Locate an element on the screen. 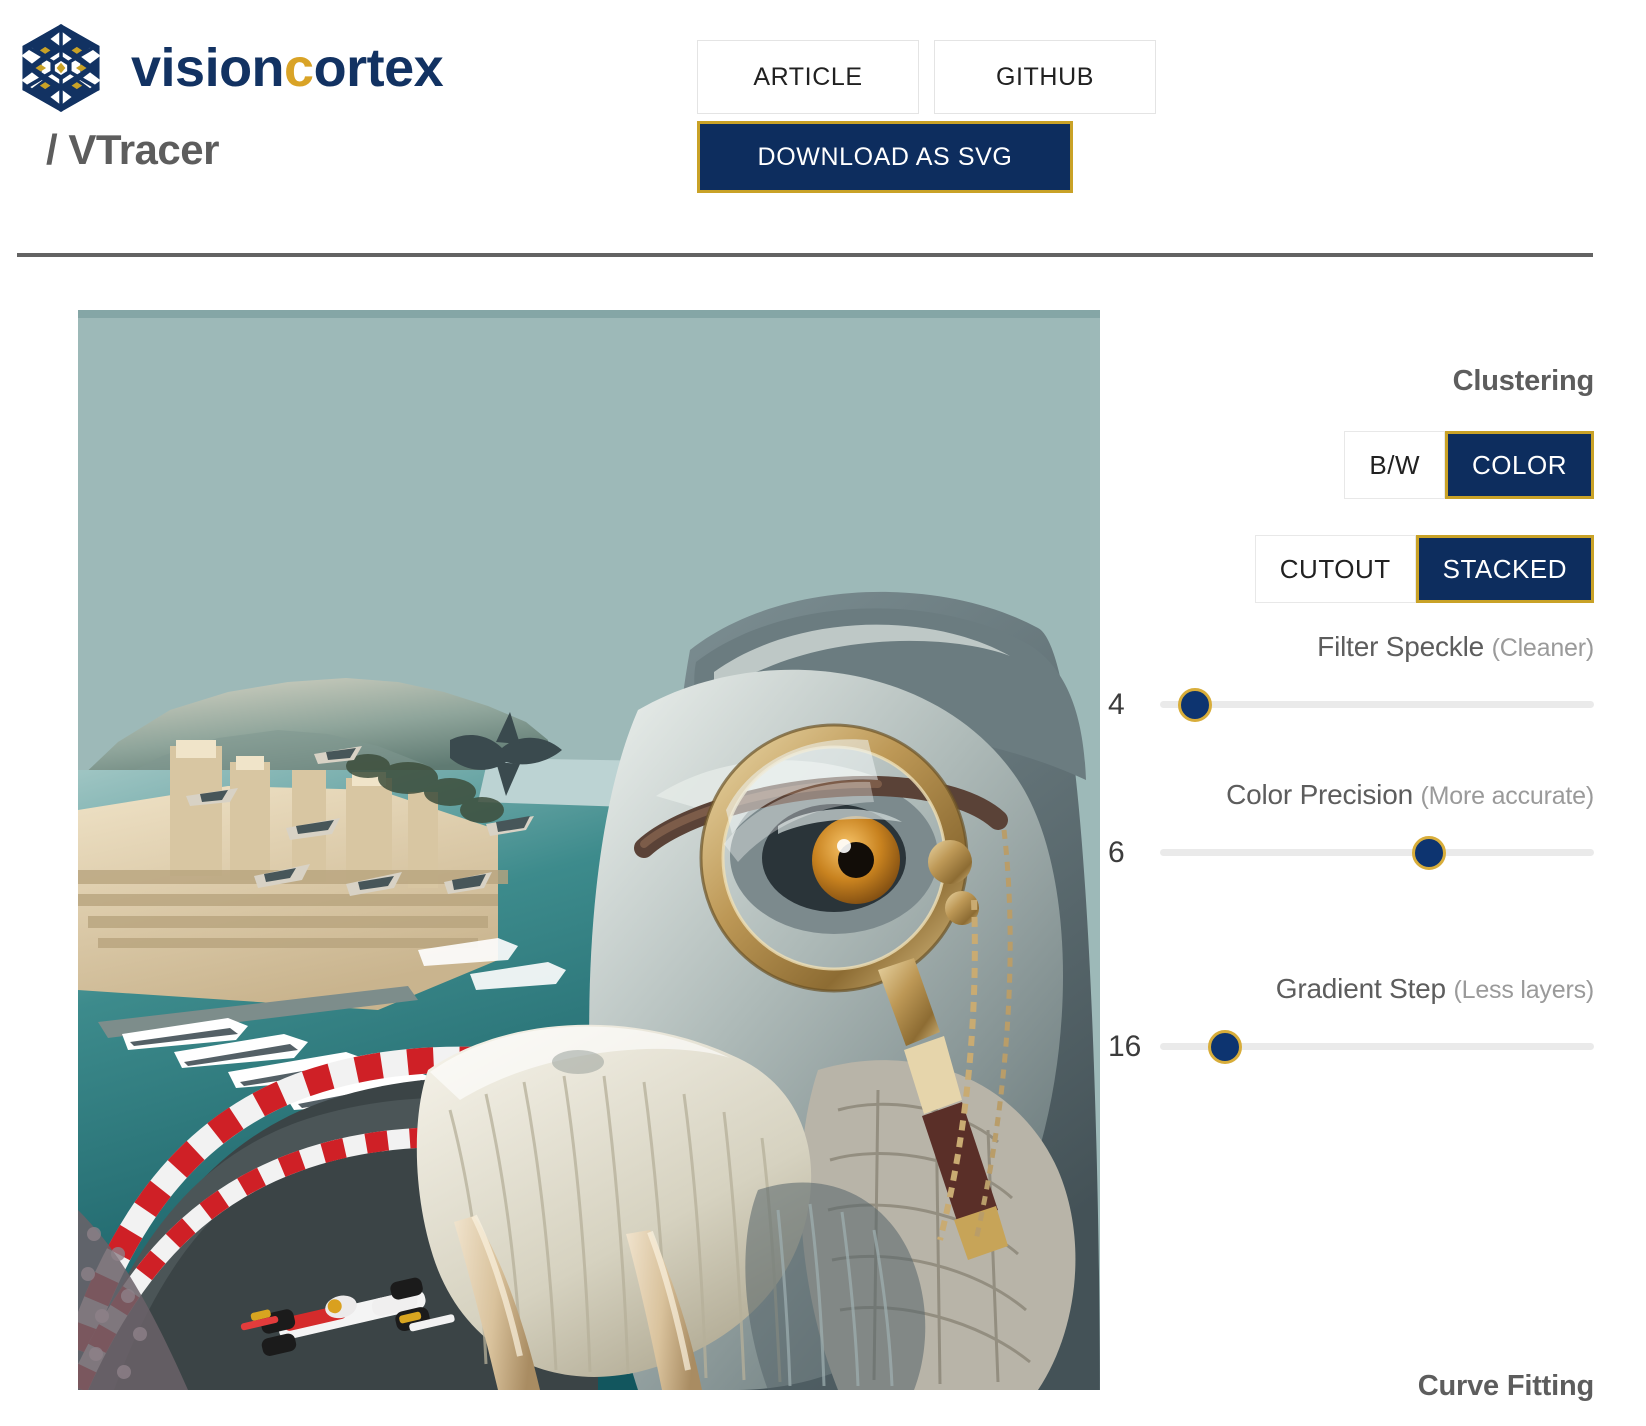 The height and width of the screenshot is (1426, 1646). clustering-mode-bw: B/W is located at coordinates (1395, 465).